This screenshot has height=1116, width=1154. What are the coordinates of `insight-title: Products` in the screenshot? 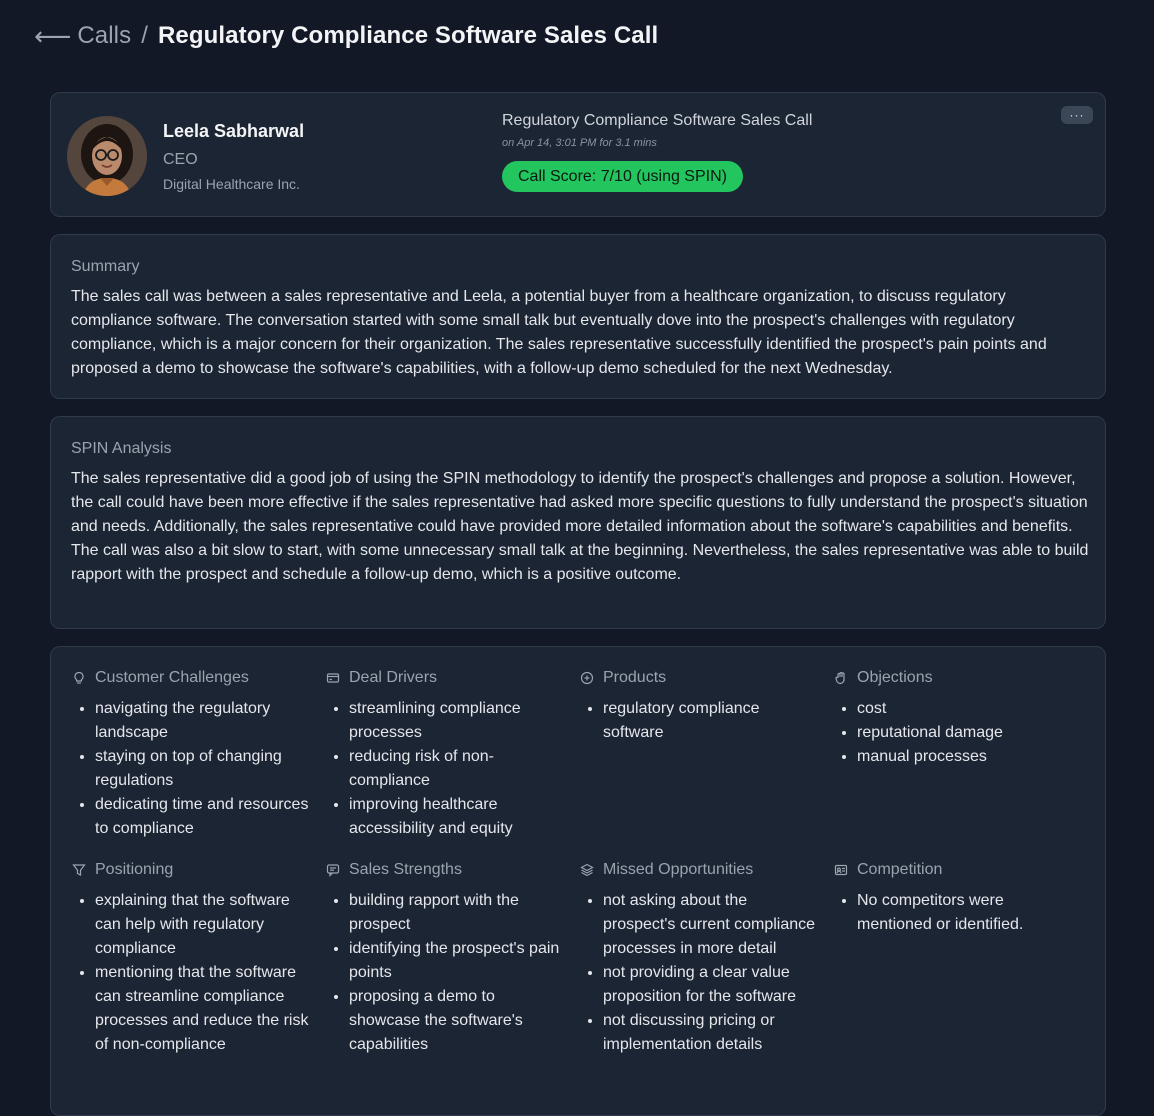 It's located at (635, 677).